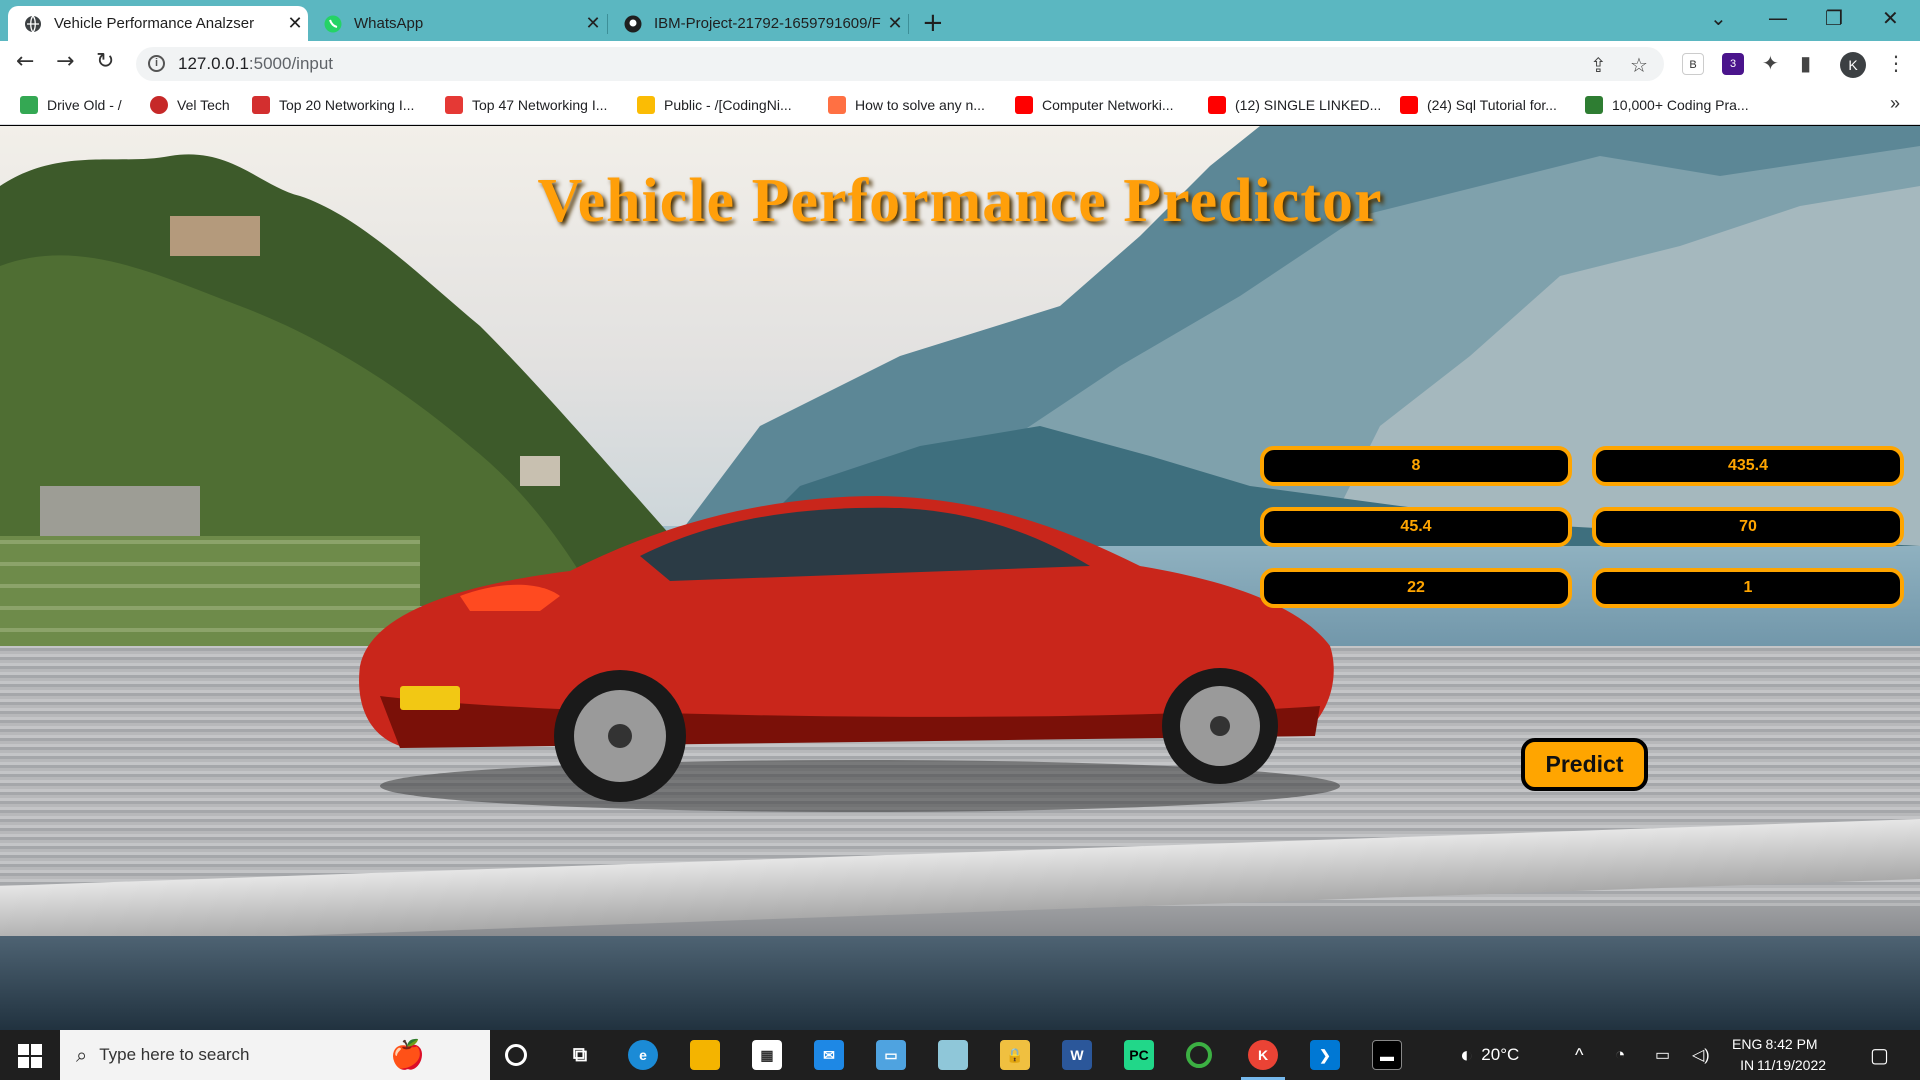 The width and height of the screenshot is (1920, 1080). I want to click on circle-app-icon, so click(1199, 1055).